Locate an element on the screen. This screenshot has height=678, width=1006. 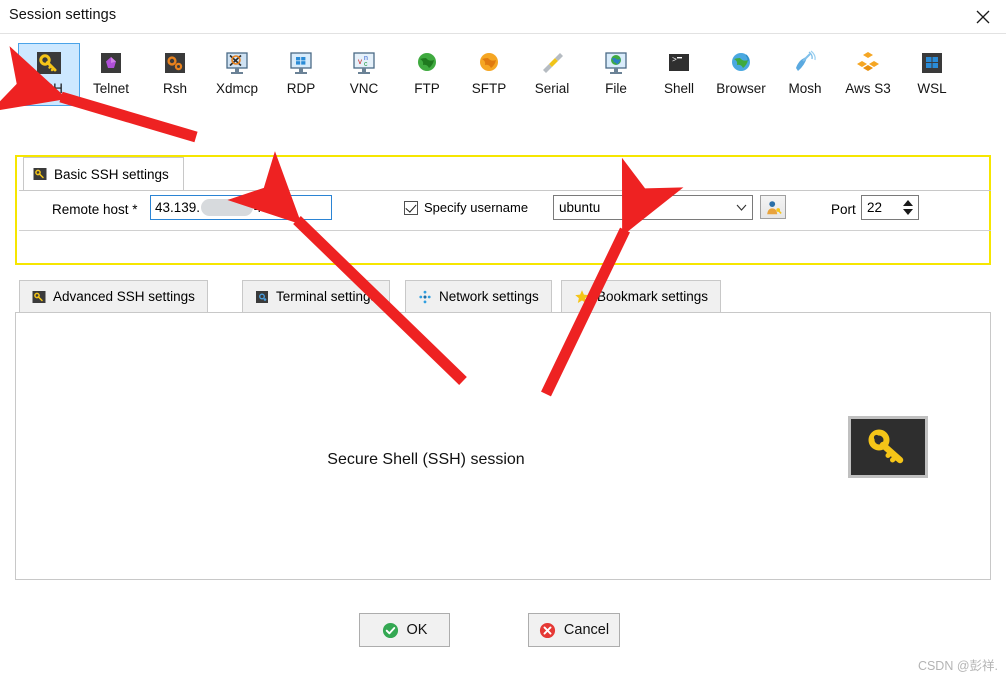
protocol-aws-s3: Aws S3 is located at coordinates (868, 74).